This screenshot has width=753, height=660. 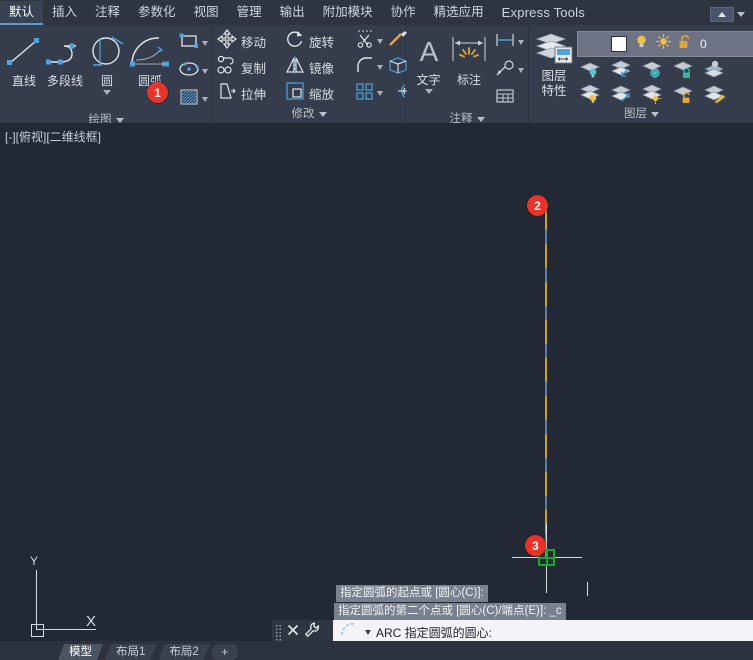 What do you see at coordinates (55, 596) in the screenshot?
I see `ucs-icon: Y X` at bounding box center [55, 596].